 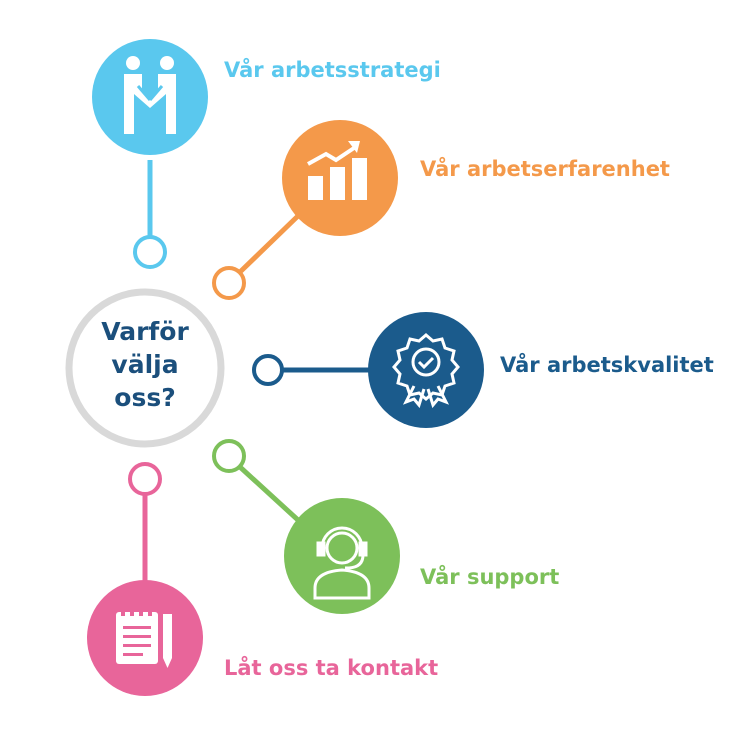 I want to click on label-support: Vår support, so click(x=490, y=577).